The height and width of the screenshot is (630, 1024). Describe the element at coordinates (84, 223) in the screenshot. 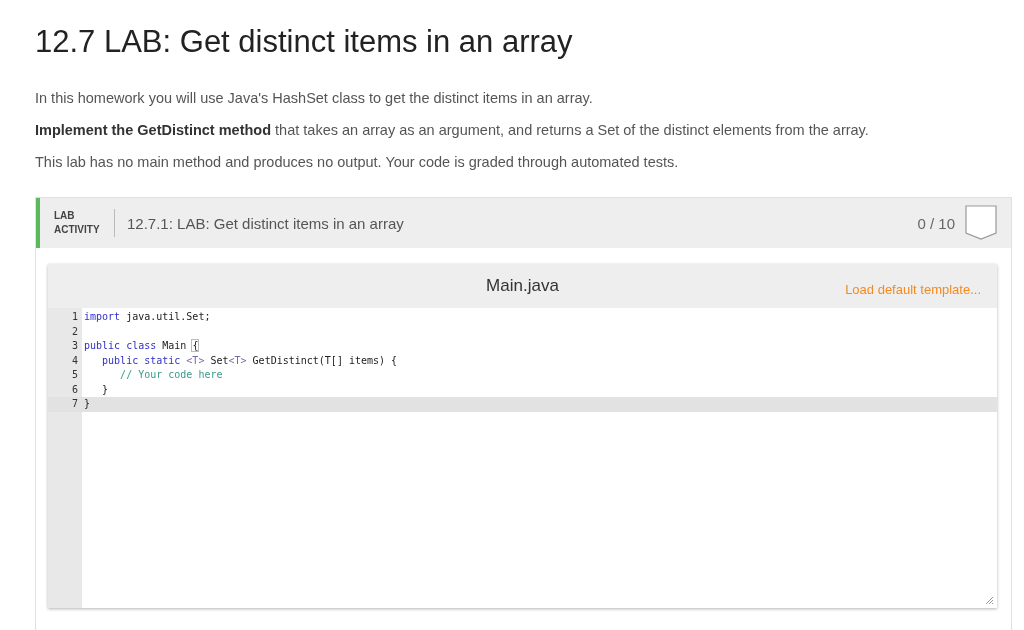

I see `activity-type-label: LAB ACTIVITY` at that location.